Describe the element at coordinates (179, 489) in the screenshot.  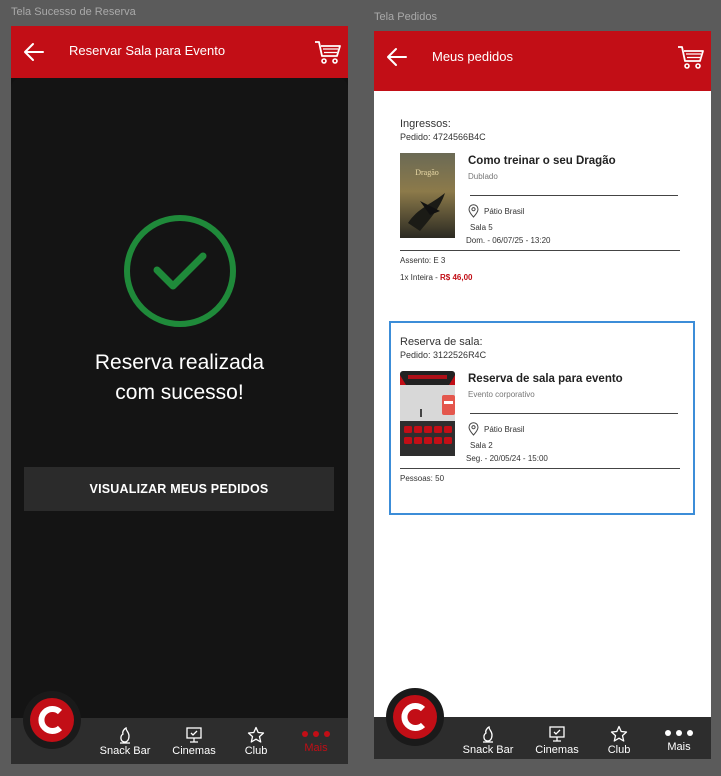
I see `view-orders-button: VISUALIZAR MEUS PEDIDOS` at that location.